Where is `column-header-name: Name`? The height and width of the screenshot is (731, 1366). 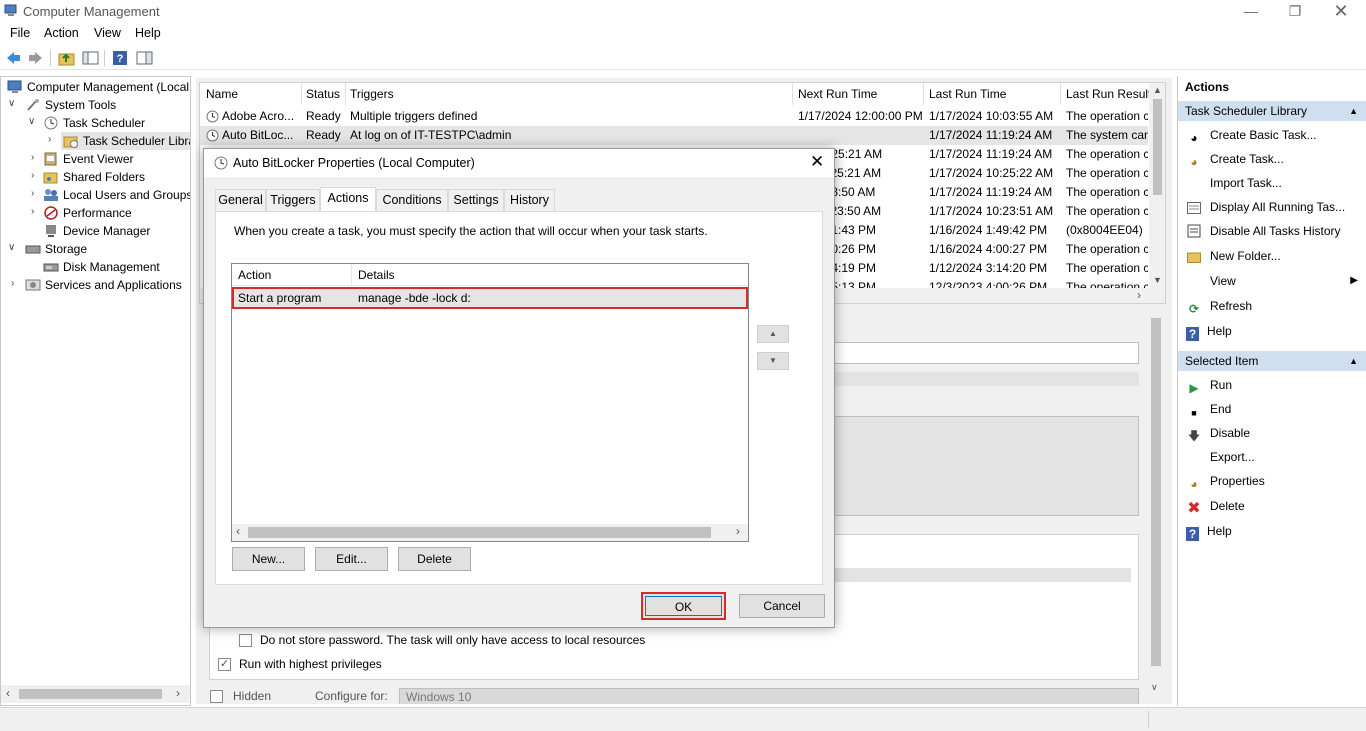
column-header-name: Name is located at coordinates (222, 94).